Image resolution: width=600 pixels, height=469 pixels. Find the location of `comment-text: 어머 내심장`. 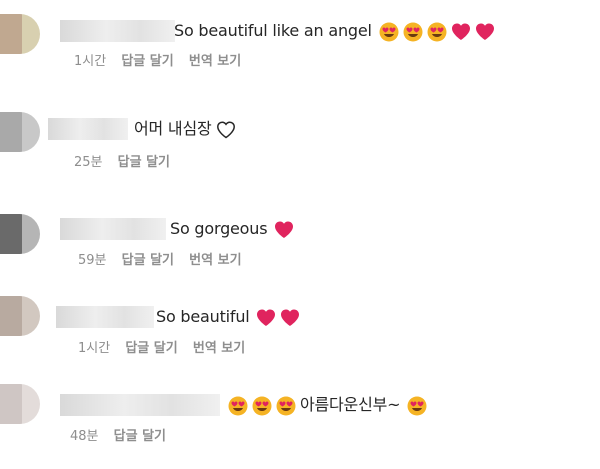

comment-text: 어머 내심장 is located at coordinates (185, 129).